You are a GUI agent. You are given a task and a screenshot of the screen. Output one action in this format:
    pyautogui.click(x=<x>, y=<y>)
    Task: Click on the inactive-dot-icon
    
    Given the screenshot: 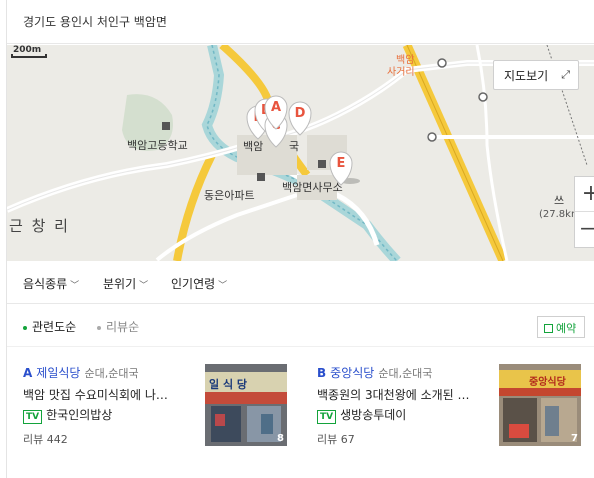 What is the action you would take?
    pyautogui.click(x=99, y=327)
    